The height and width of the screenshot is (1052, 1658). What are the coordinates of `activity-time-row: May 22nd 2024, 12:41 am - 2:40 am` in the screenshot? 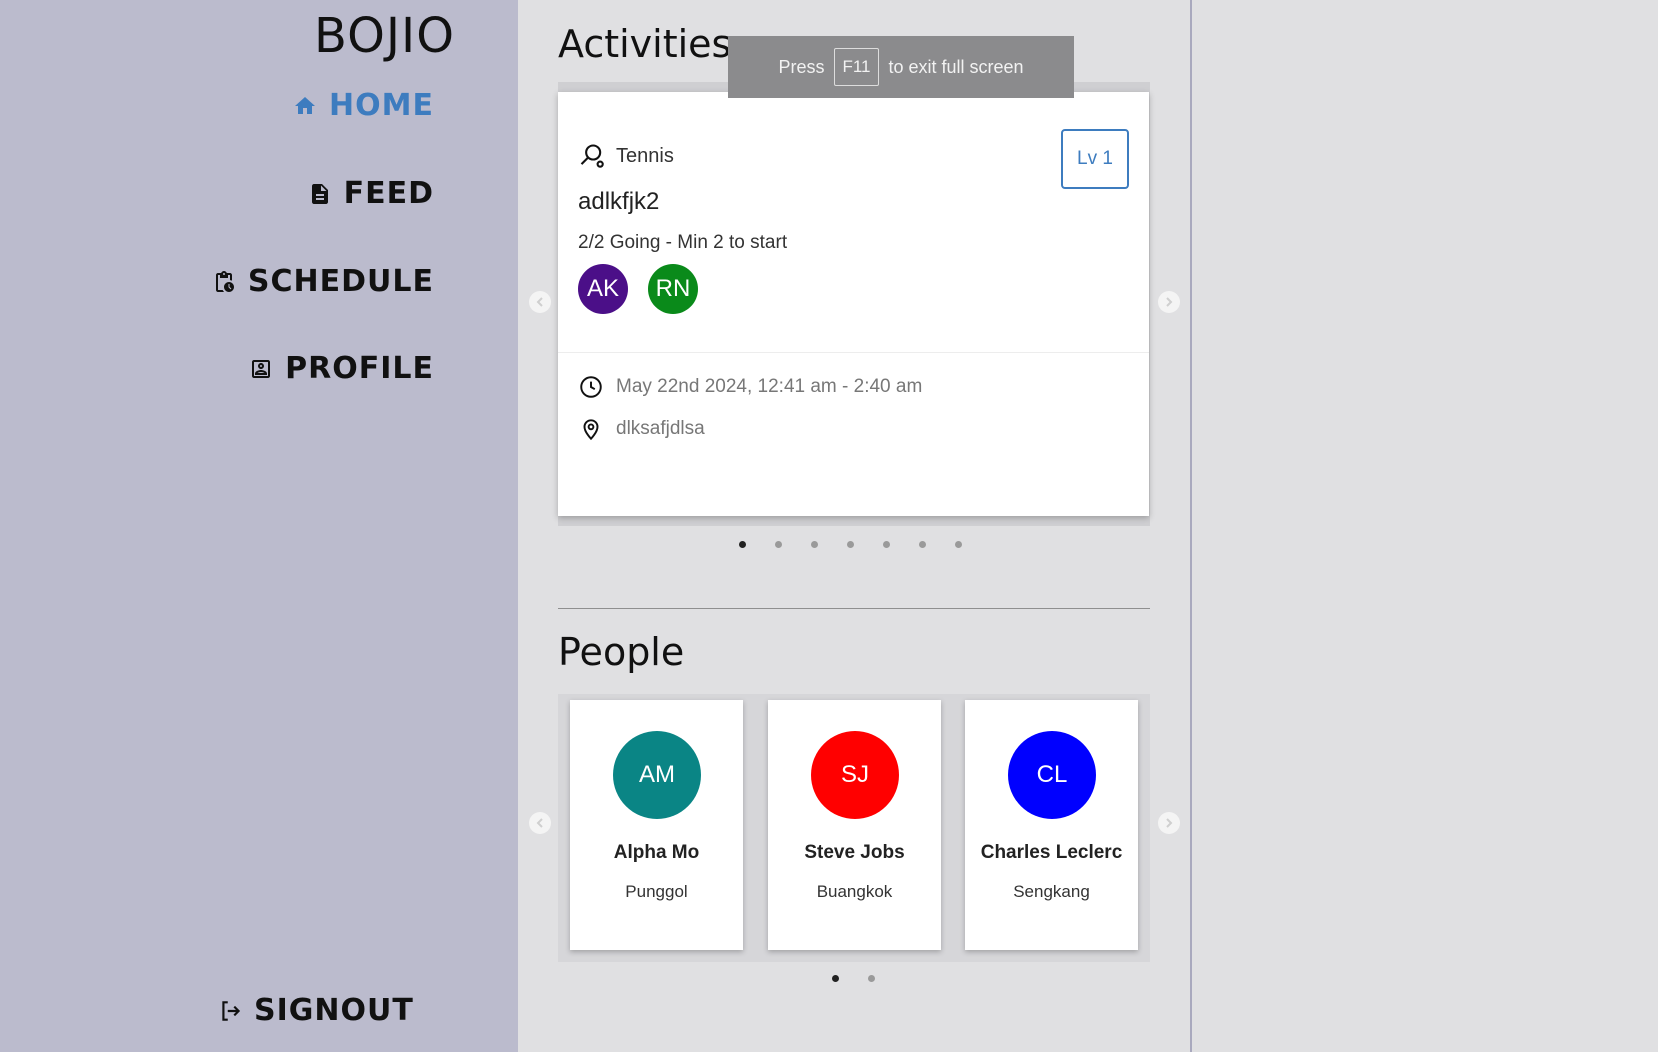 It's located at (750, 387).